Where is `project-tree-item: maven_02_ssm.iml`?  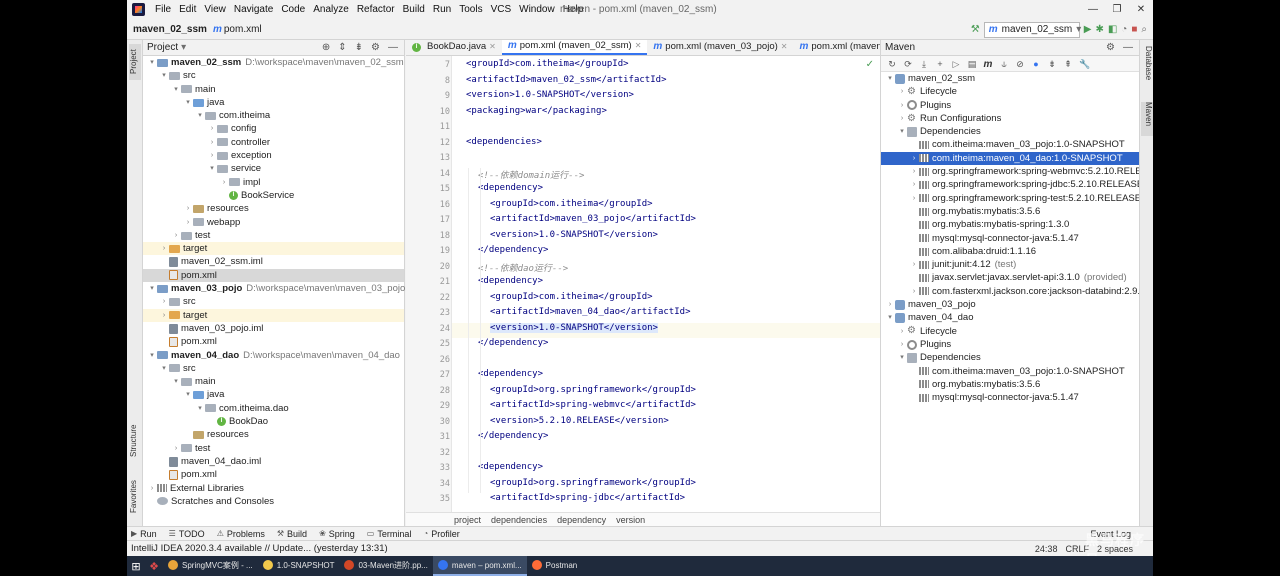 project-tree-item: maven_02_ssm.iml is located at coordinates (273, 261).